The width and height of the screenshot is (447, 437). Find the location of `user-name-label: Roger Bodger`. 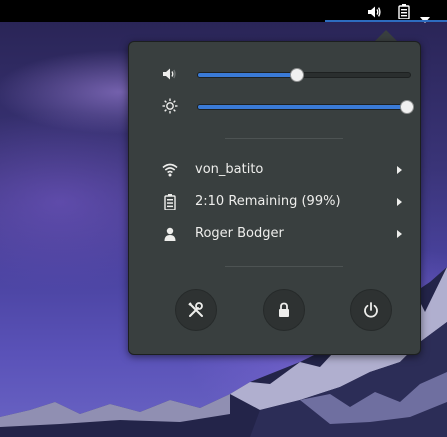

user-name-label: Roger Bodger is located at coordinates (239, 233).